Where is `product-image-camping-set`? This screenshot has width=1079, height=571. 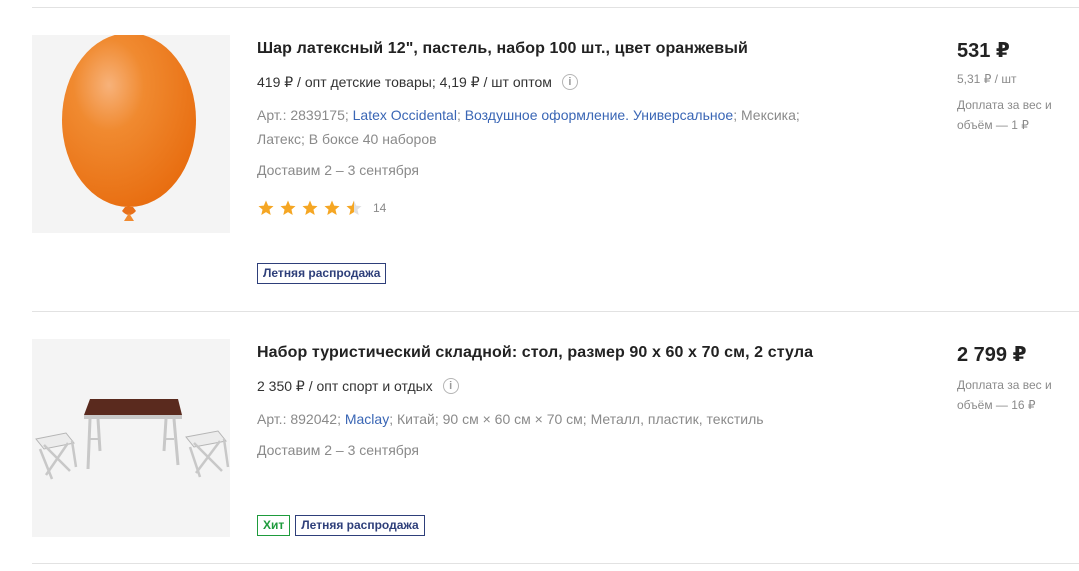 product-image-camping-set is located at coordinates (131, 438).